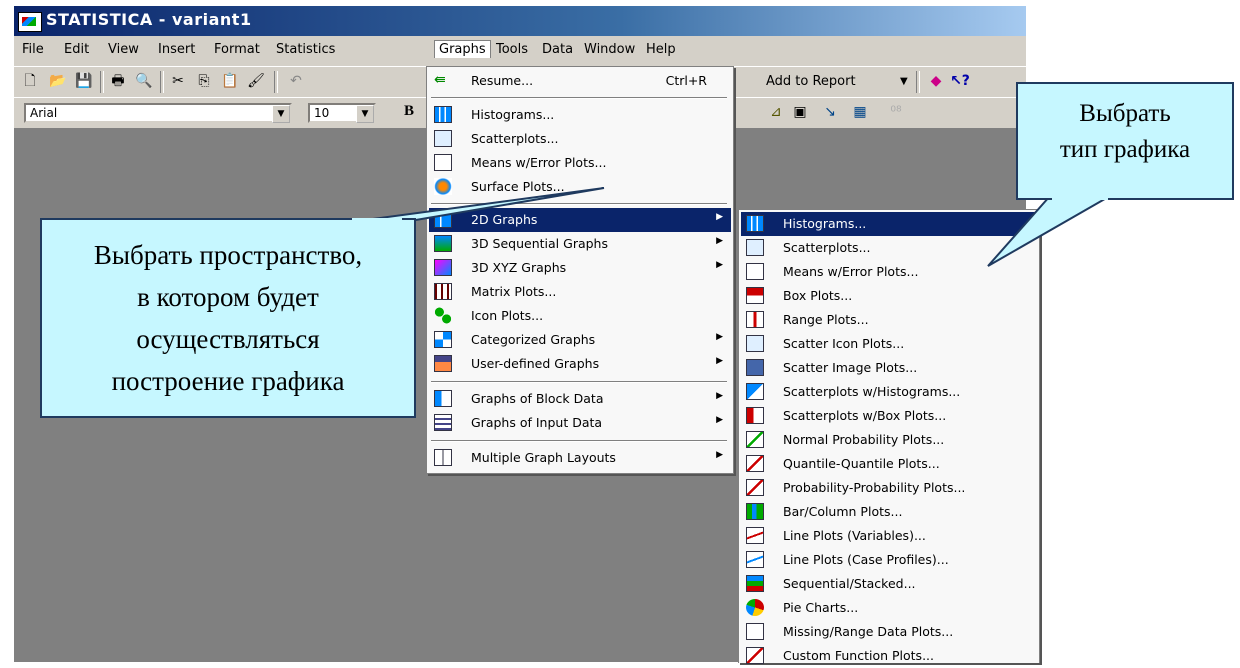  What do you see at coordinates (730, 209) in the screenshot?
I see `callout-pointer-joins` at bounding box center [730, 209].